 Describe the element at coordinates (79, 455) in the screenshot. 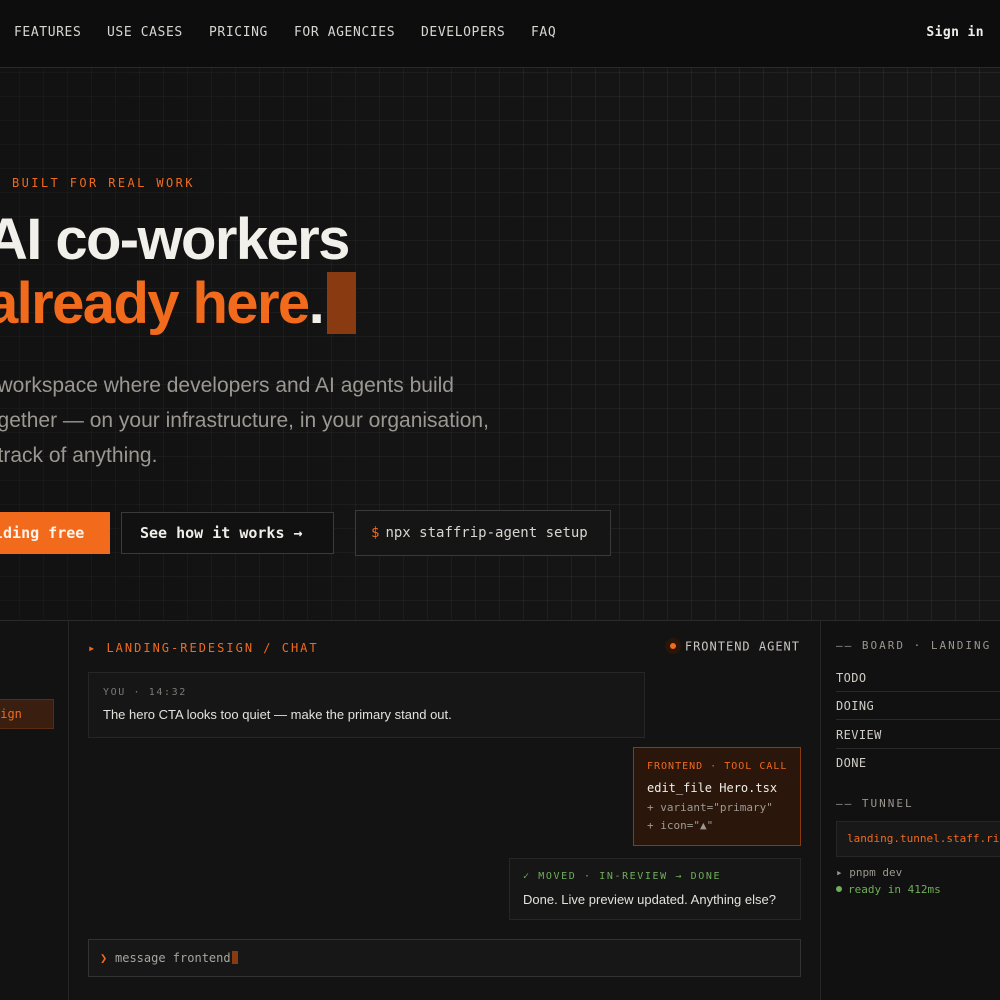

I see `subtext-line-3: g track of anything.` at that location.